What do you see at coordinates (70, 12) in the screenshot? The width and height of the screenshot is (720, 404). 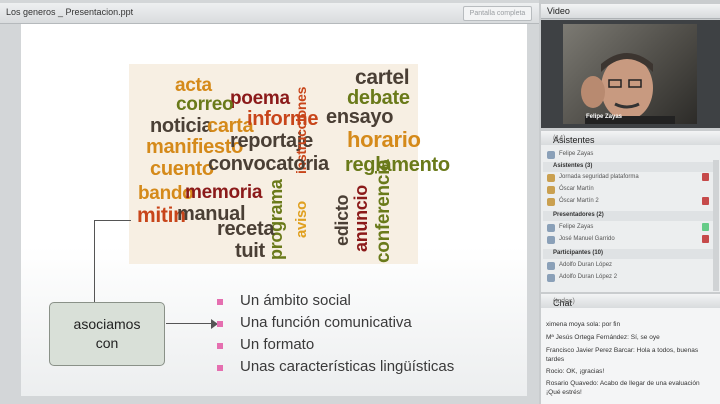 I see `presentation-title: Los generos _ Presentacion.ppt` at bounding box center [70, 12].